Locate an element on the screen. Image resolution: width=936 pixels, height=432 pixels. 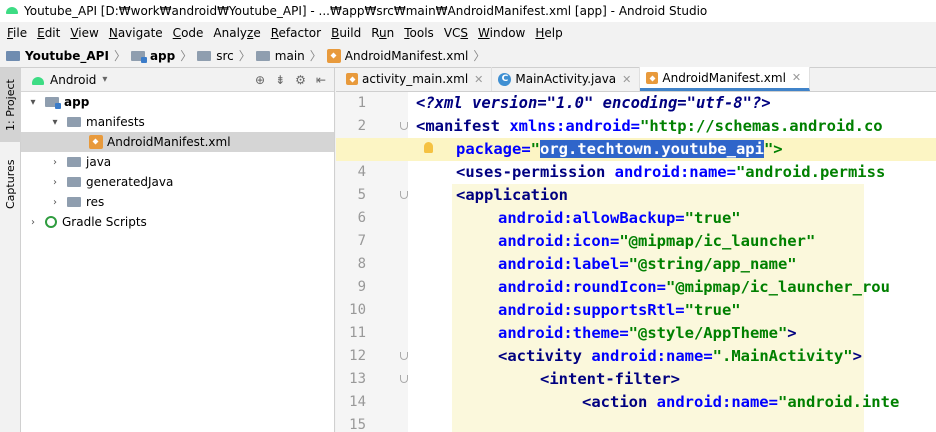
code-line: <activity android:name=".MainActivity"> is located at coordinates (636, 356).